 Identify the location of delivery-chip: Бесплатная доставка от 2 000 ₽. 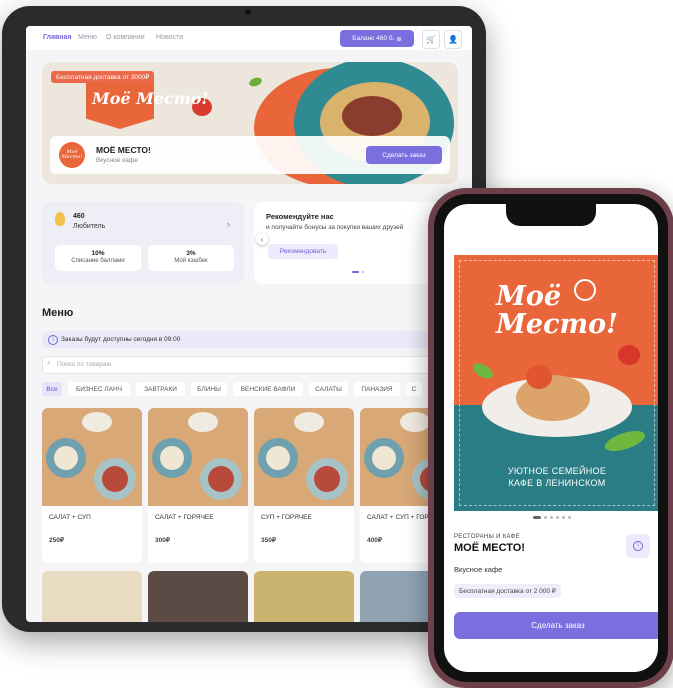
(507, 591).